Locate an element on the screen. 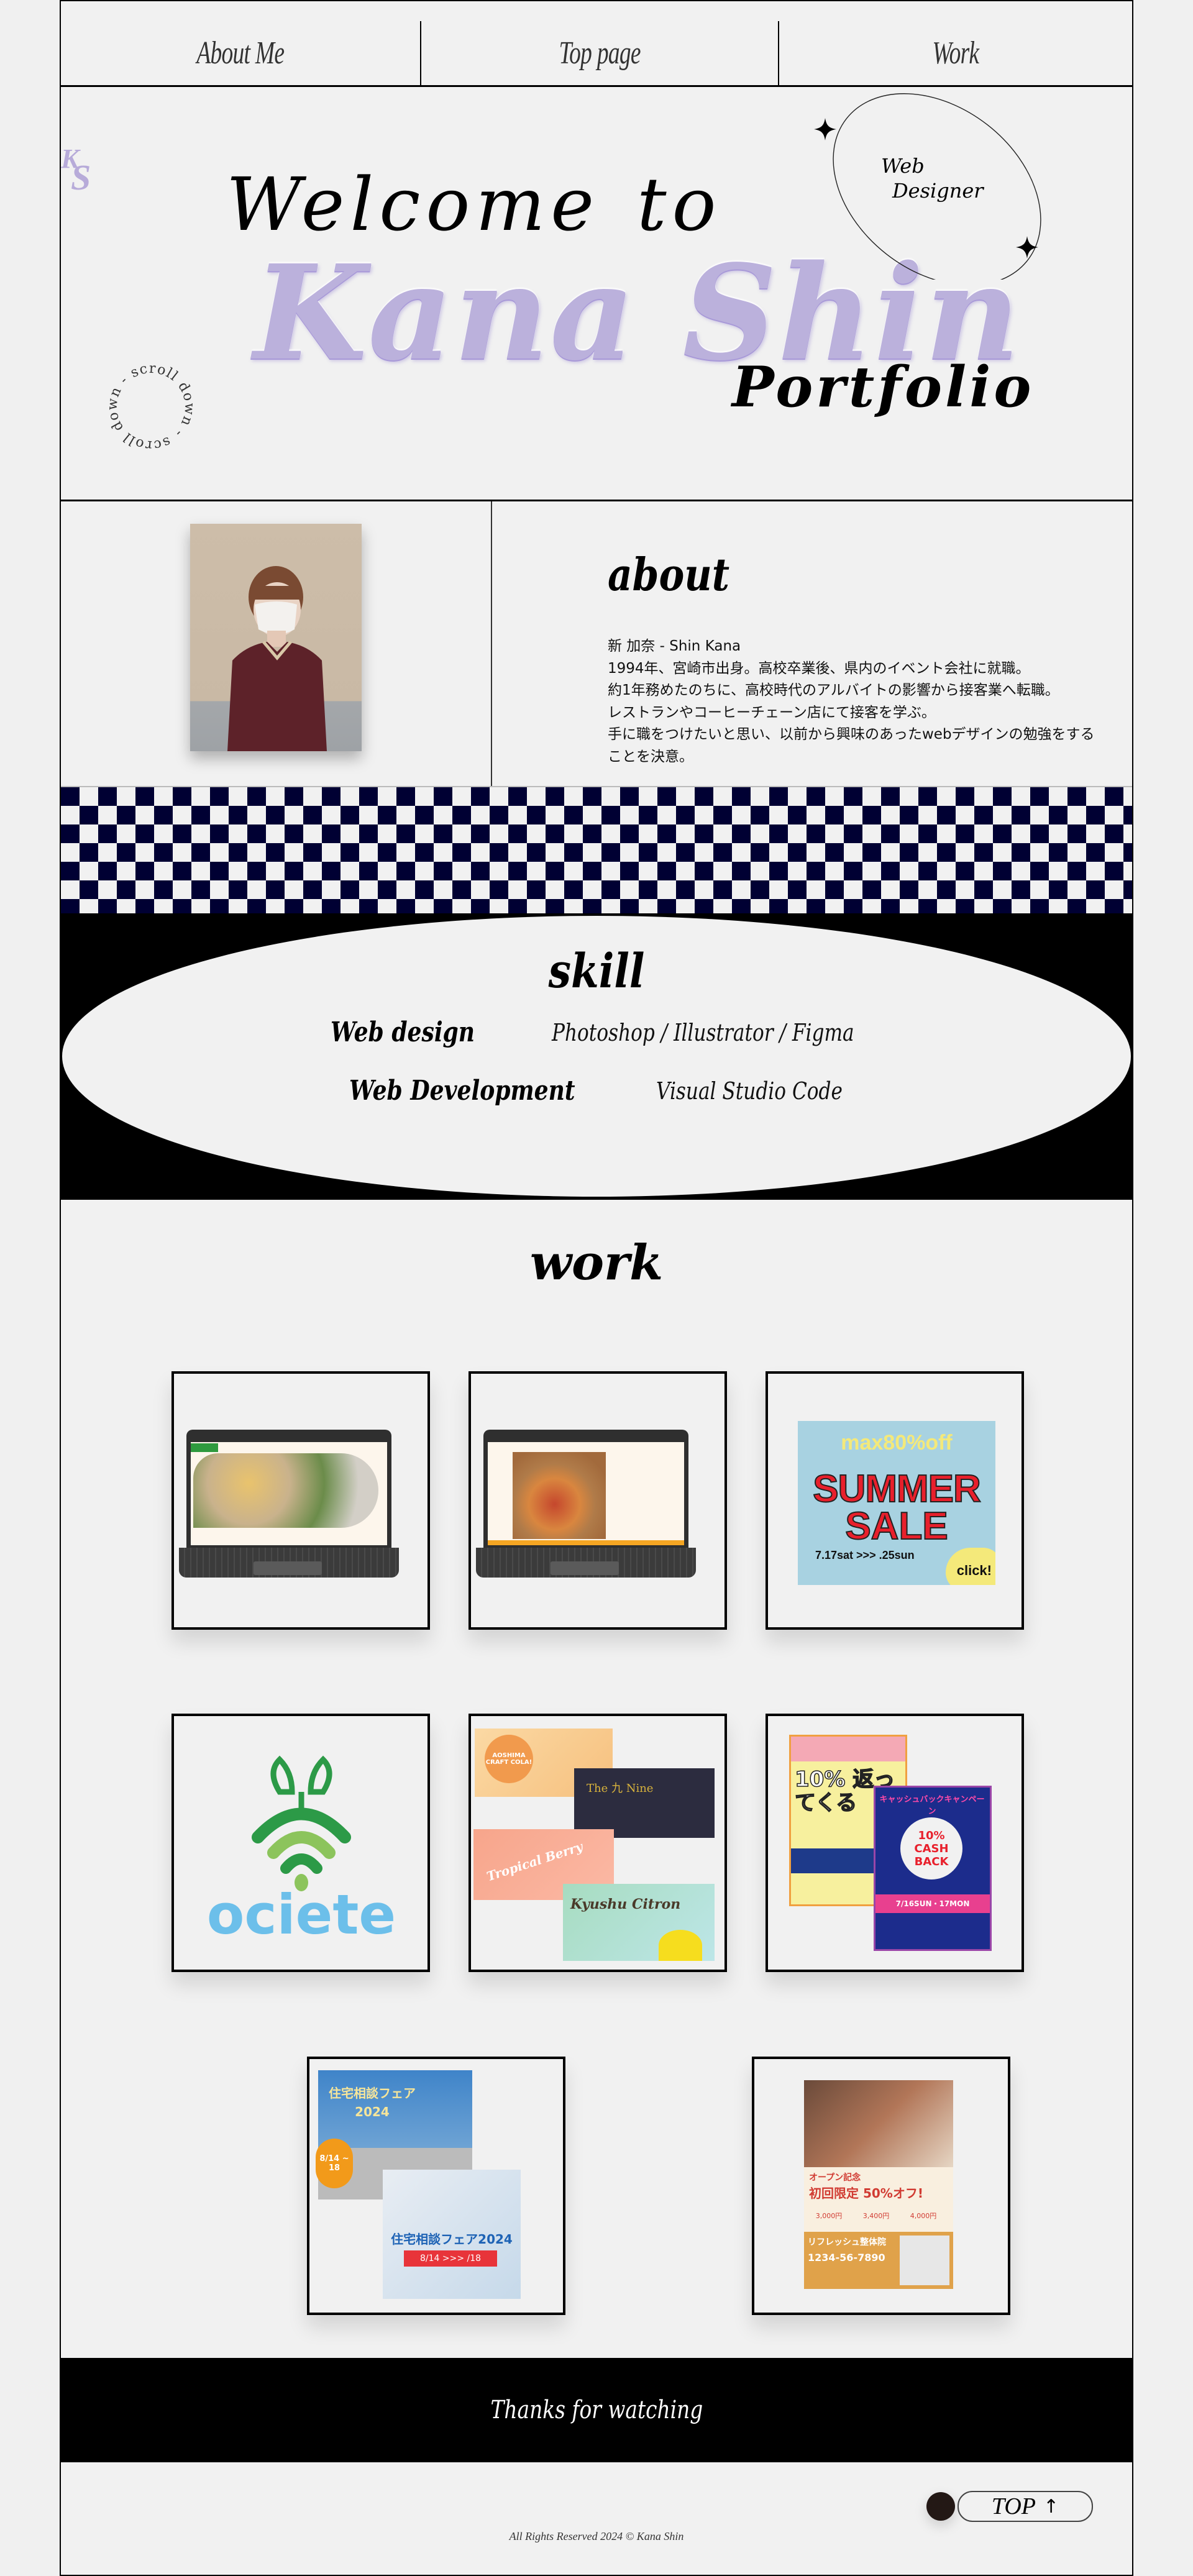 This screenshot has width=1193, height=2576. skill-heading-text: skill is located at coordinates (596, 970).